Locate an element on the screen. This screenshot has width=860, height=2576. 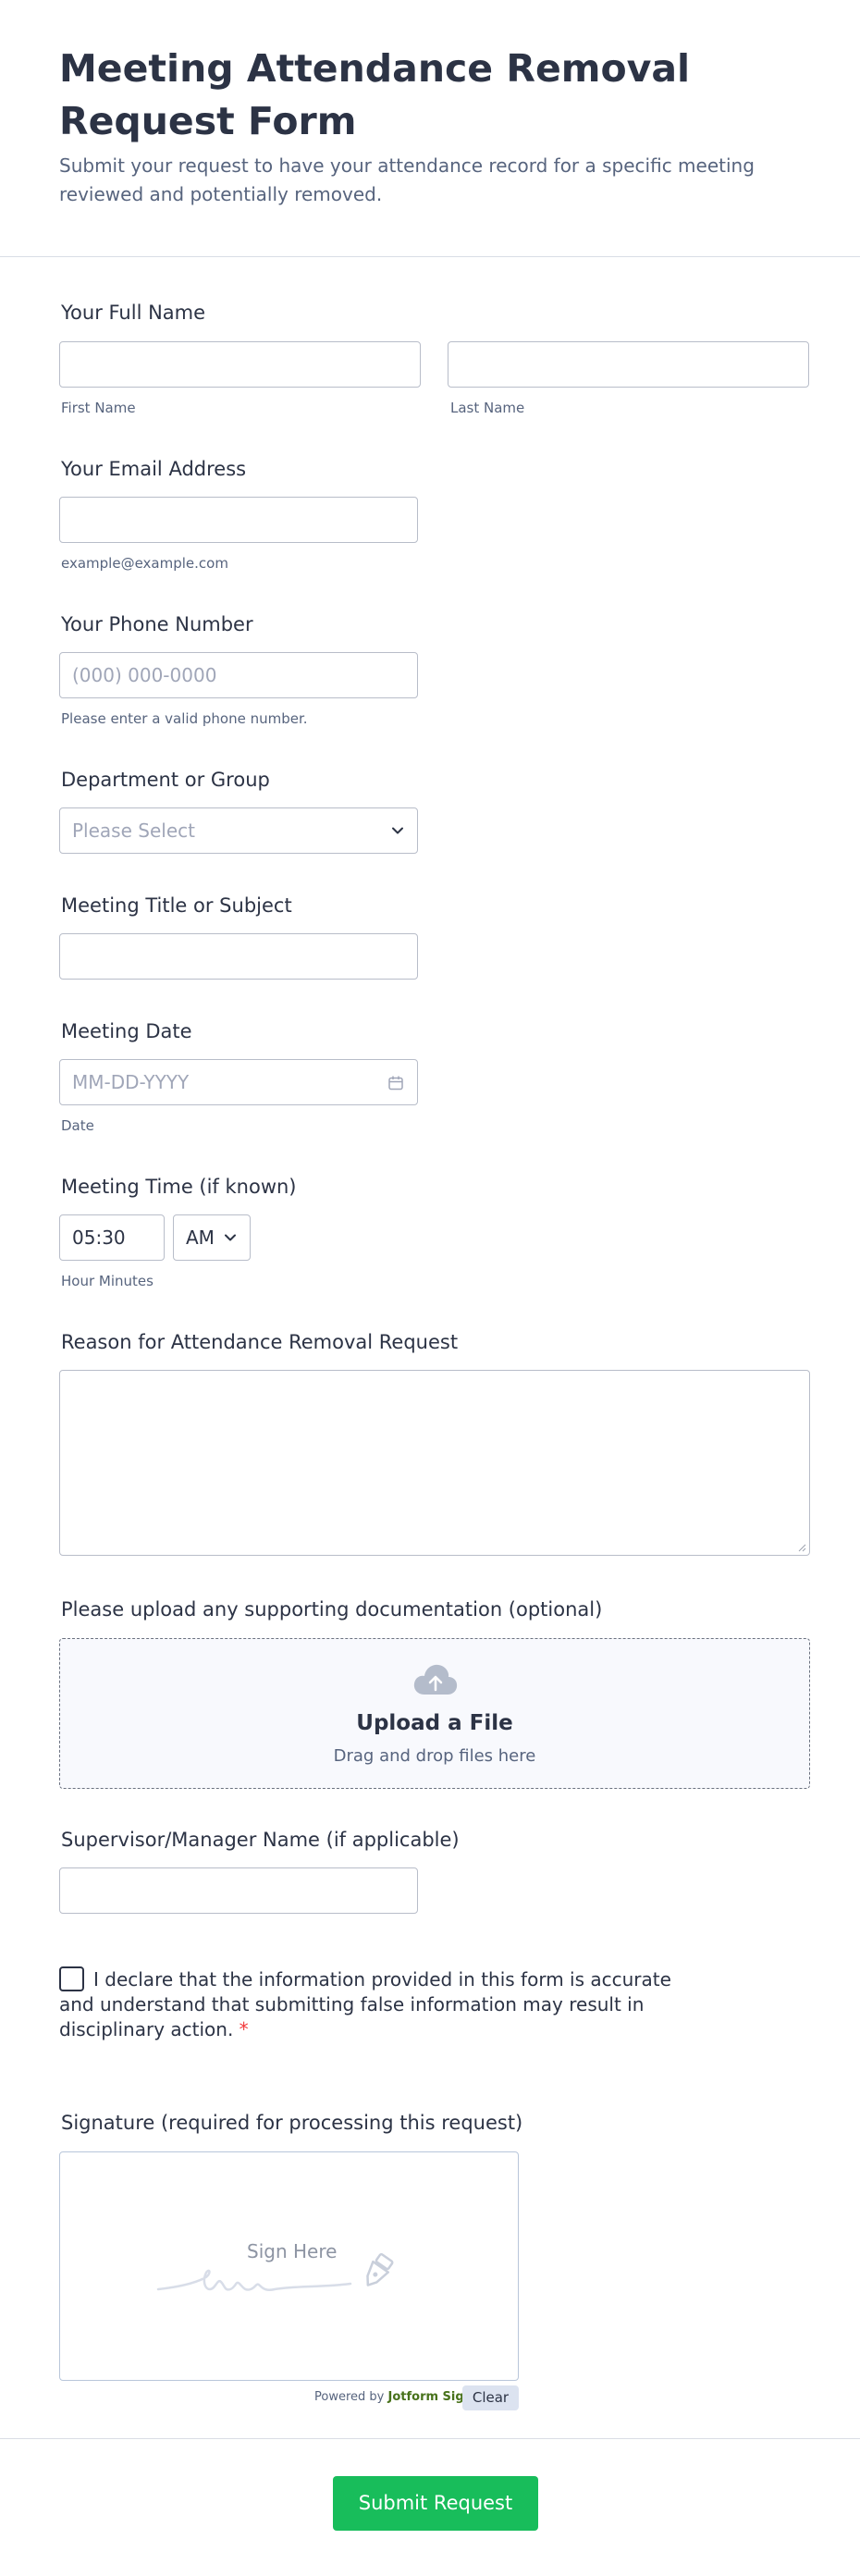
department-label: Department or Group is located at coordinates (165, 780).